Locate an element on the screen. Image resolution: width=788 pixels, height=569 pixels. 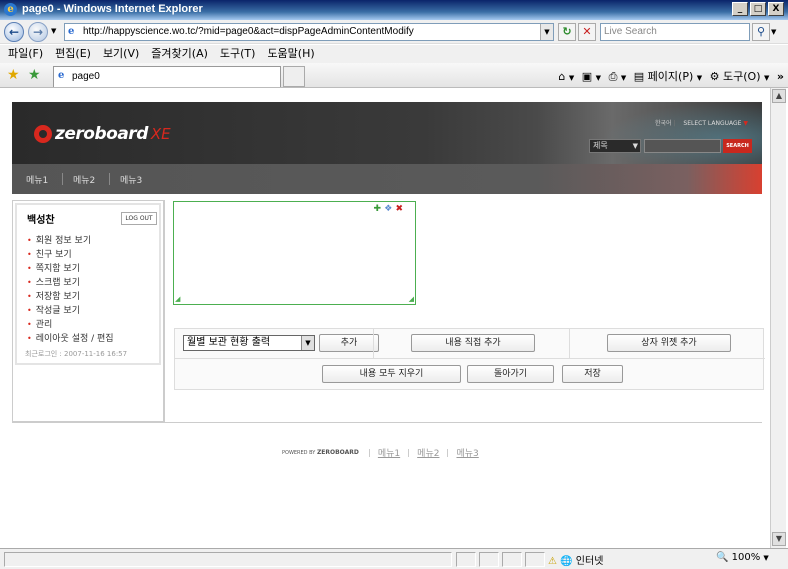
refresh-button: ↻ is located at coordinates (567, 32).